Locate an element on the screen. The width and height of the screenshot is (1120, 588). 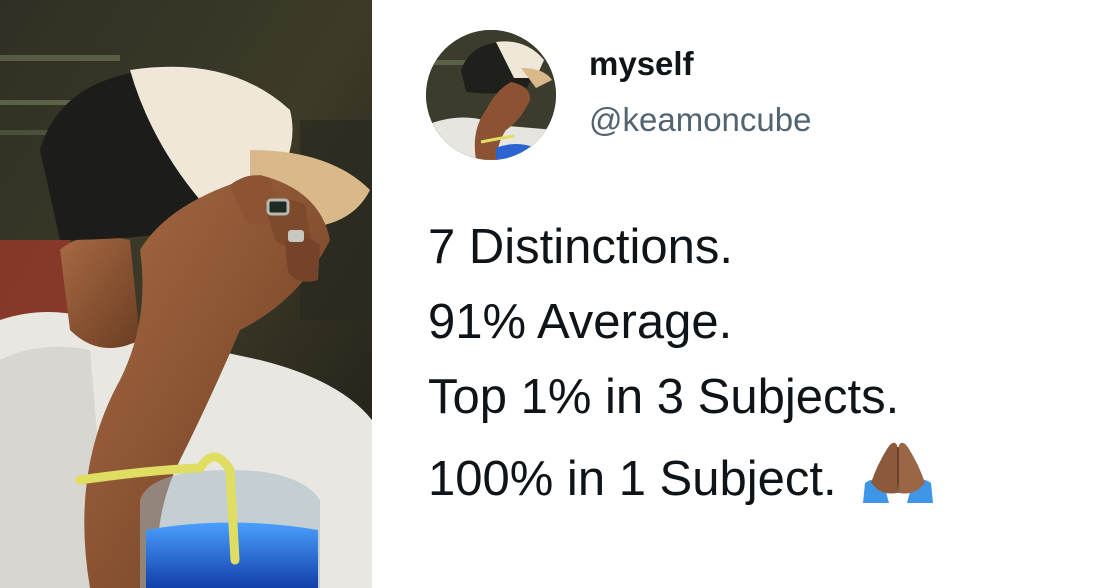
avatar is located at coordinates (491, 95).